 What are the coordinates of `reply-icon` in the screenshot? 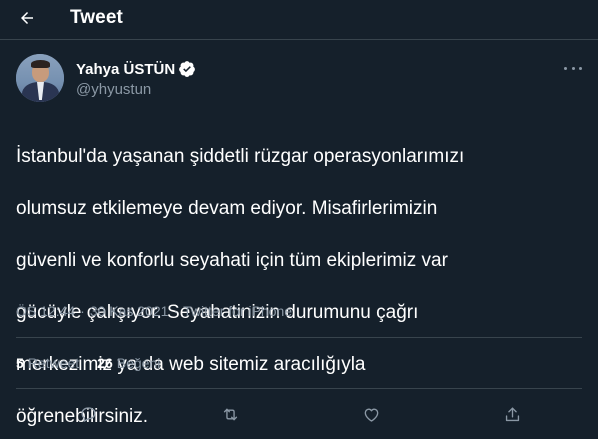 It's located at (88, 414).